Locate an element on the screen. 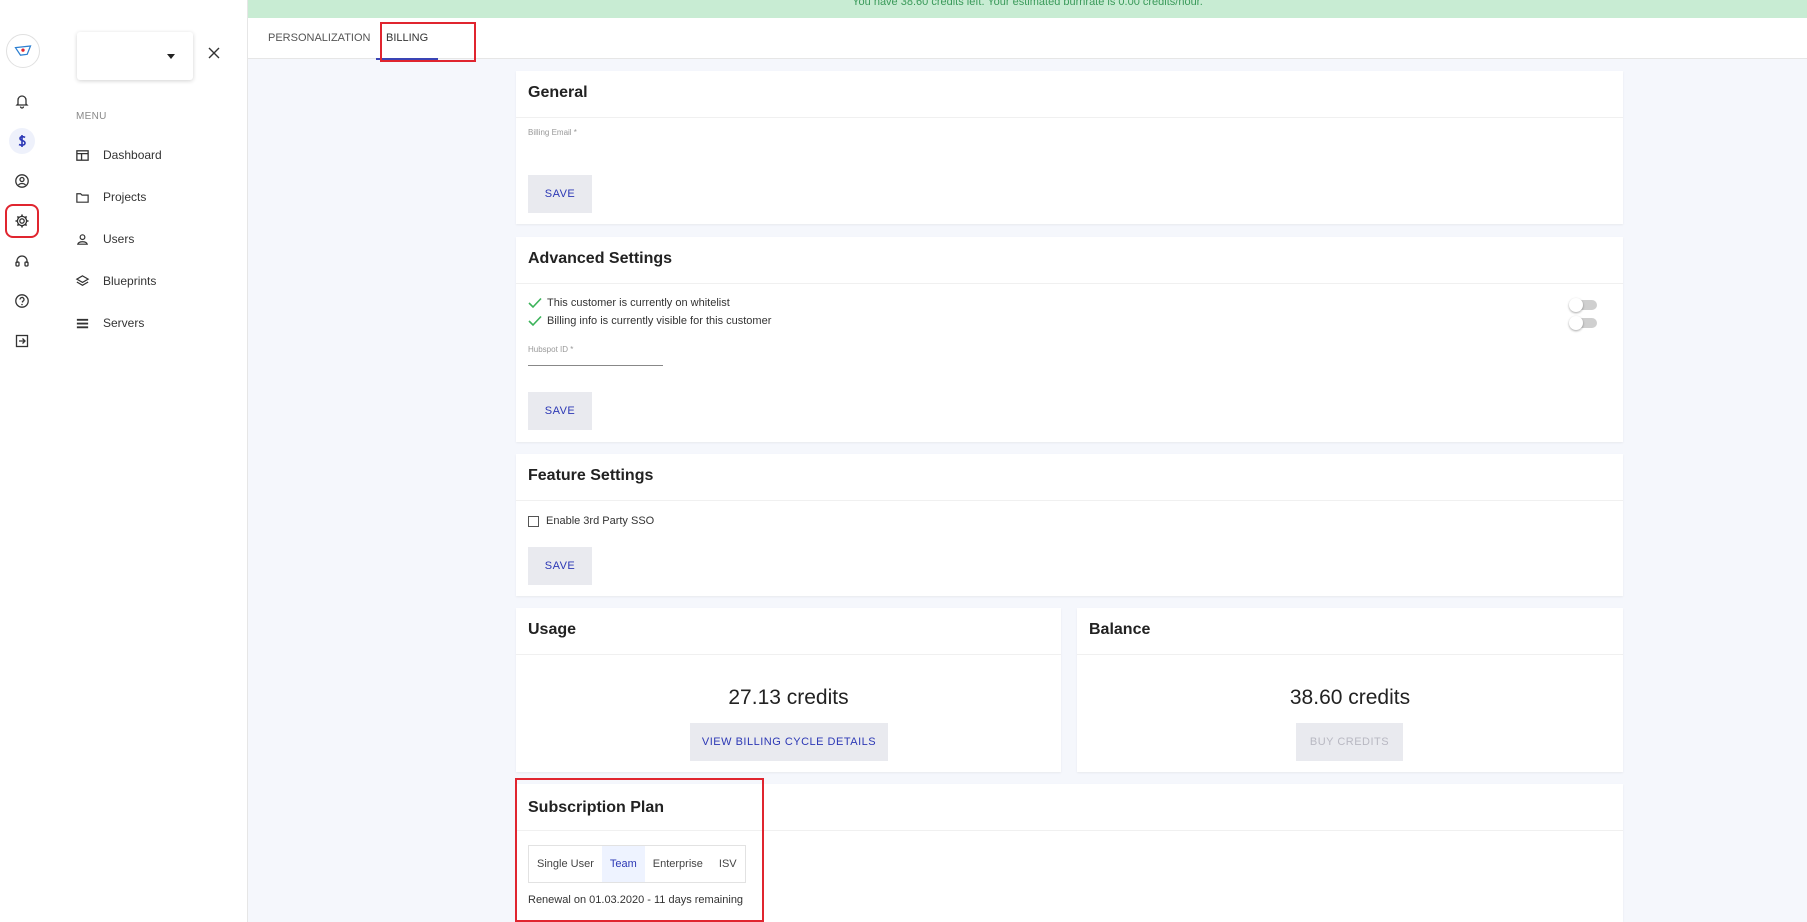 The image size is (1807, 922). servers-icon is located at coordinates (82, 323).